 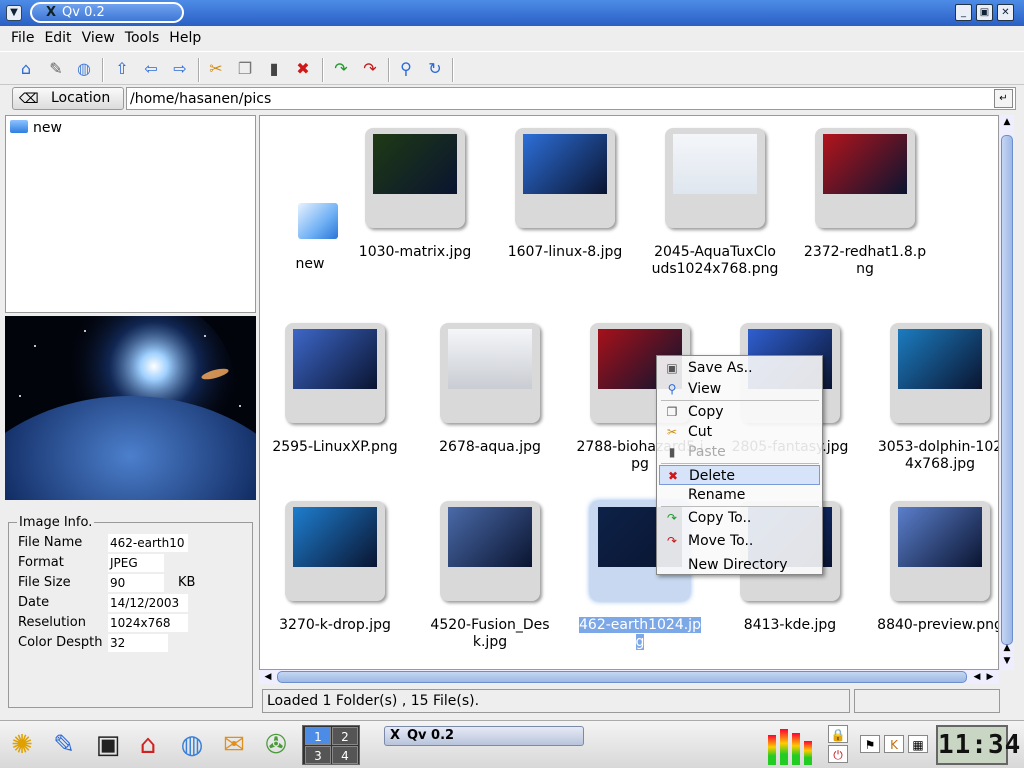 What do you see at coordinates (865, 260) in the screenshot?
I see `file-name-text: 2372-redhat1.8.png` at bounding box center [865, 260].